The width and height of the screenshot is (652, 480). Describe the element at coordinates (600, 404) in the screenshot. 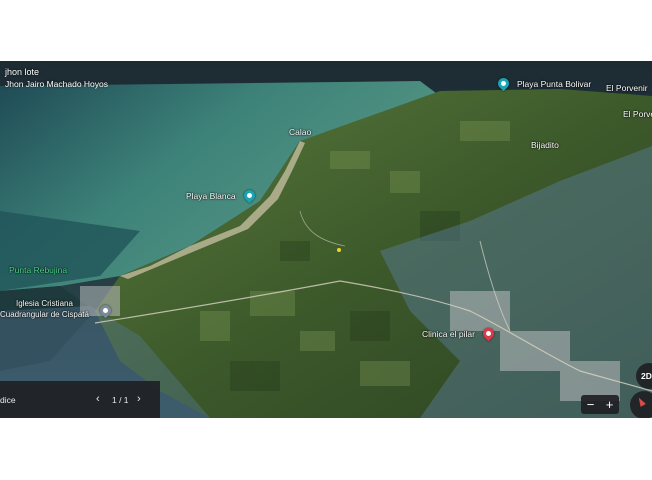

I see `zoom-control: − +` at that location.